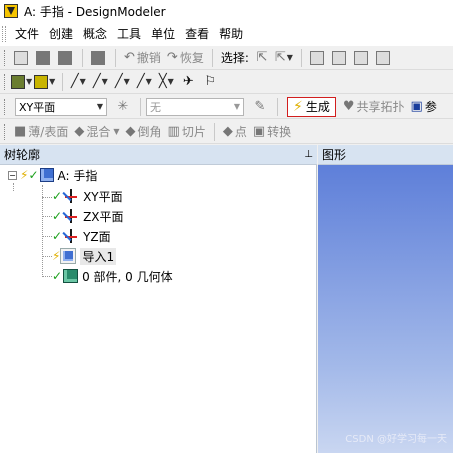 Image resolution: width=453 pixels, height=453 pixels. Describe the element at coordinates (95, 34) in the screenshot. I see `menu-concept: 概念` at that location.